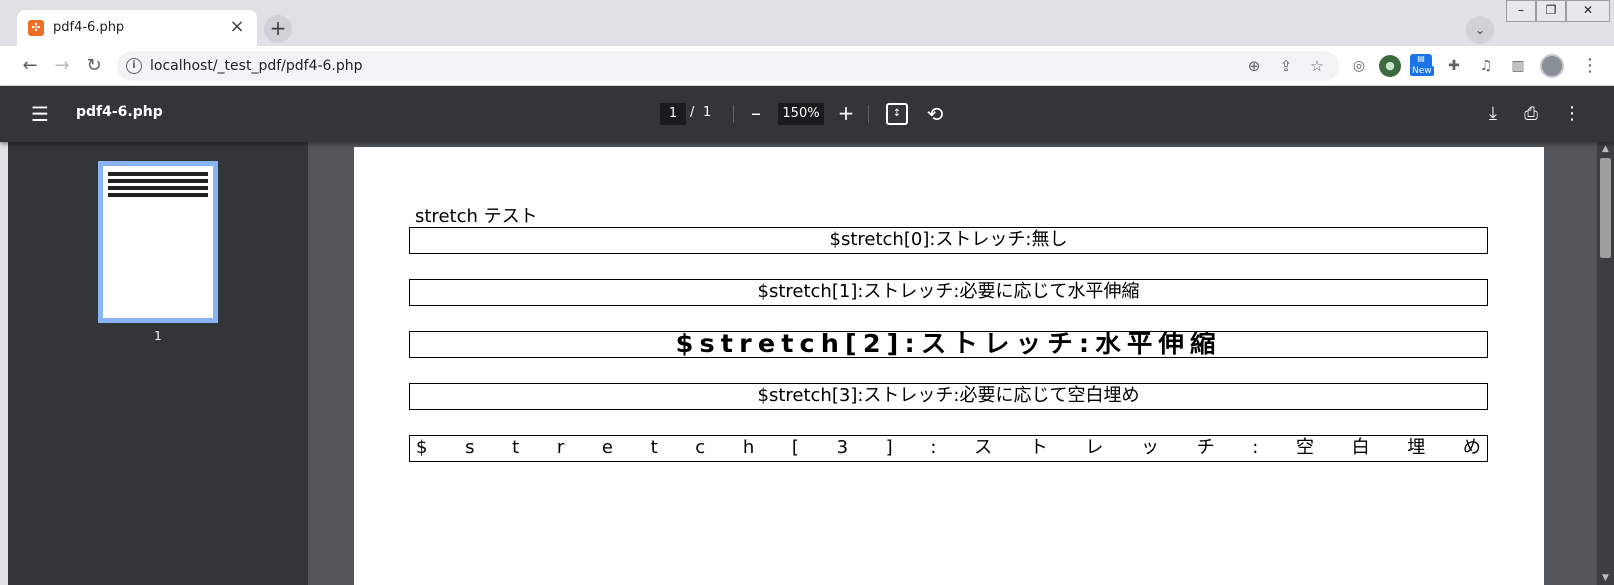 This screenshot has height=585, width=1614. Describe the element at coordinates (1471, 447) in the screenshot. I see `spread-character: め` at that location.